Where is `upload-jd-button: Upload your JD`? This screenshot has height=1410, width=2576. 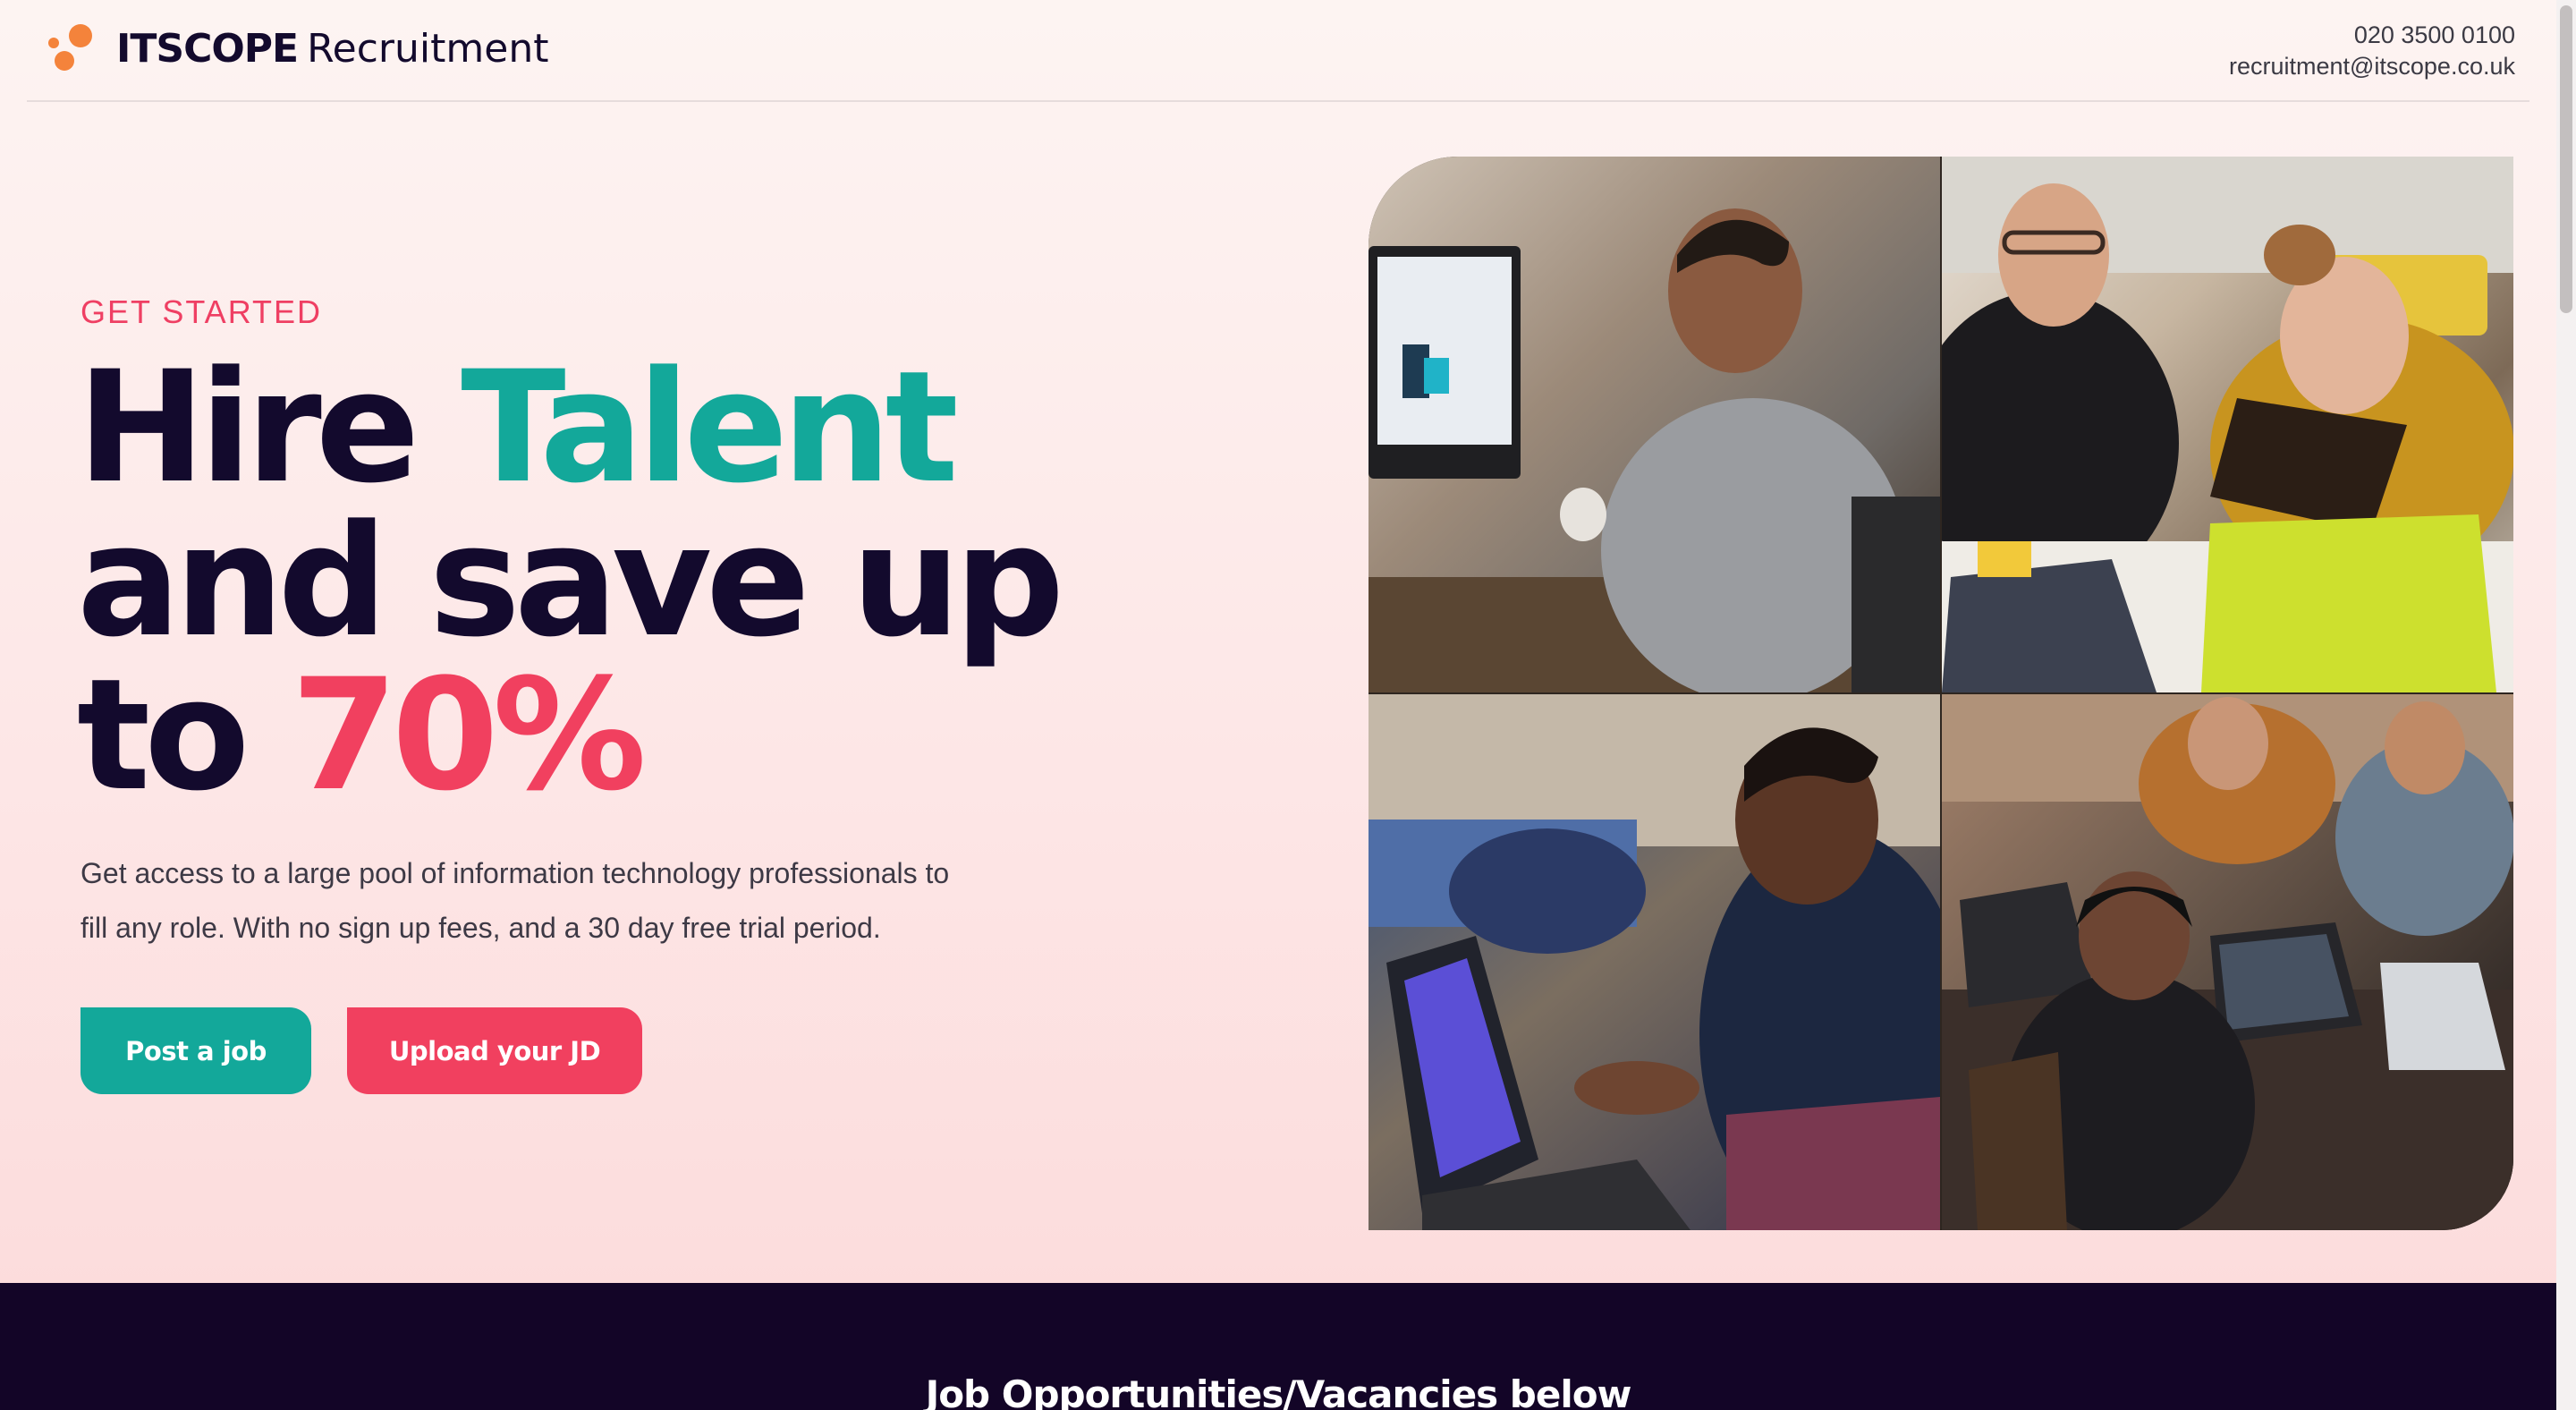
upload-jd-button: Upload your JD is located at coordinates (494, 1051).